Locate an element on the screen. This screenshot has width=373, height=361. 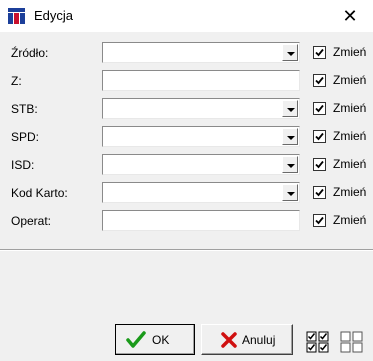
operat-field is located at coordinates (201, 220).